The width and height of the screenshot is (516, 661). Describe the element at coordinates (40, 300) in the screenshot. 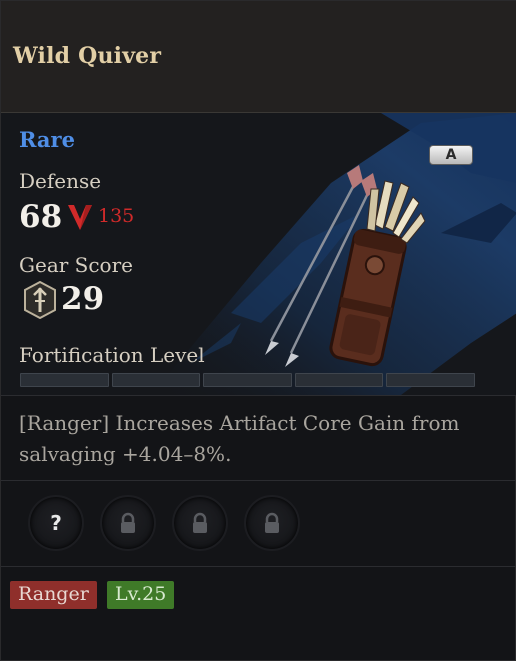

I see `gear-score-shield-icon` at that location.